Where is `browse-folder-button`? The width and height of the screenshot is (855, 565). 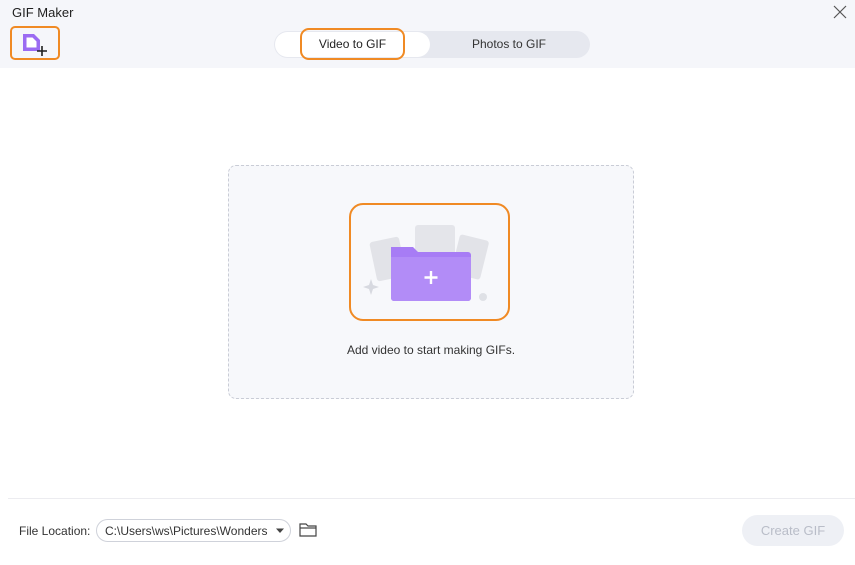 browse-folder-button is located at coordinates (308, 530).